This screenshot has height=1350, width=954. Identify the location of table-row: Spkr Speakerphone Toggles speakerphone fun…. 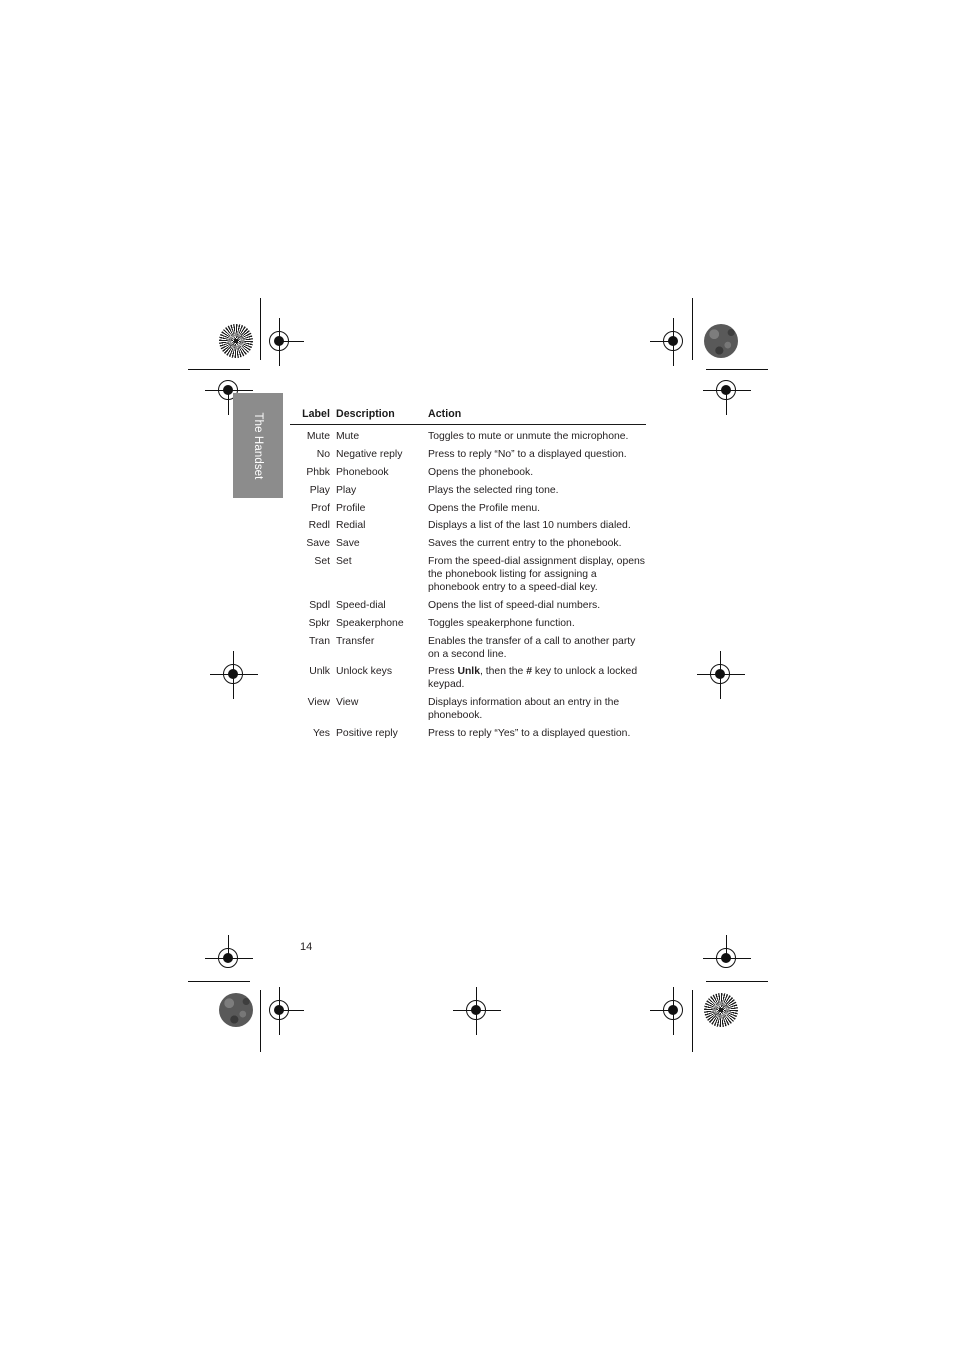
(468, 622).